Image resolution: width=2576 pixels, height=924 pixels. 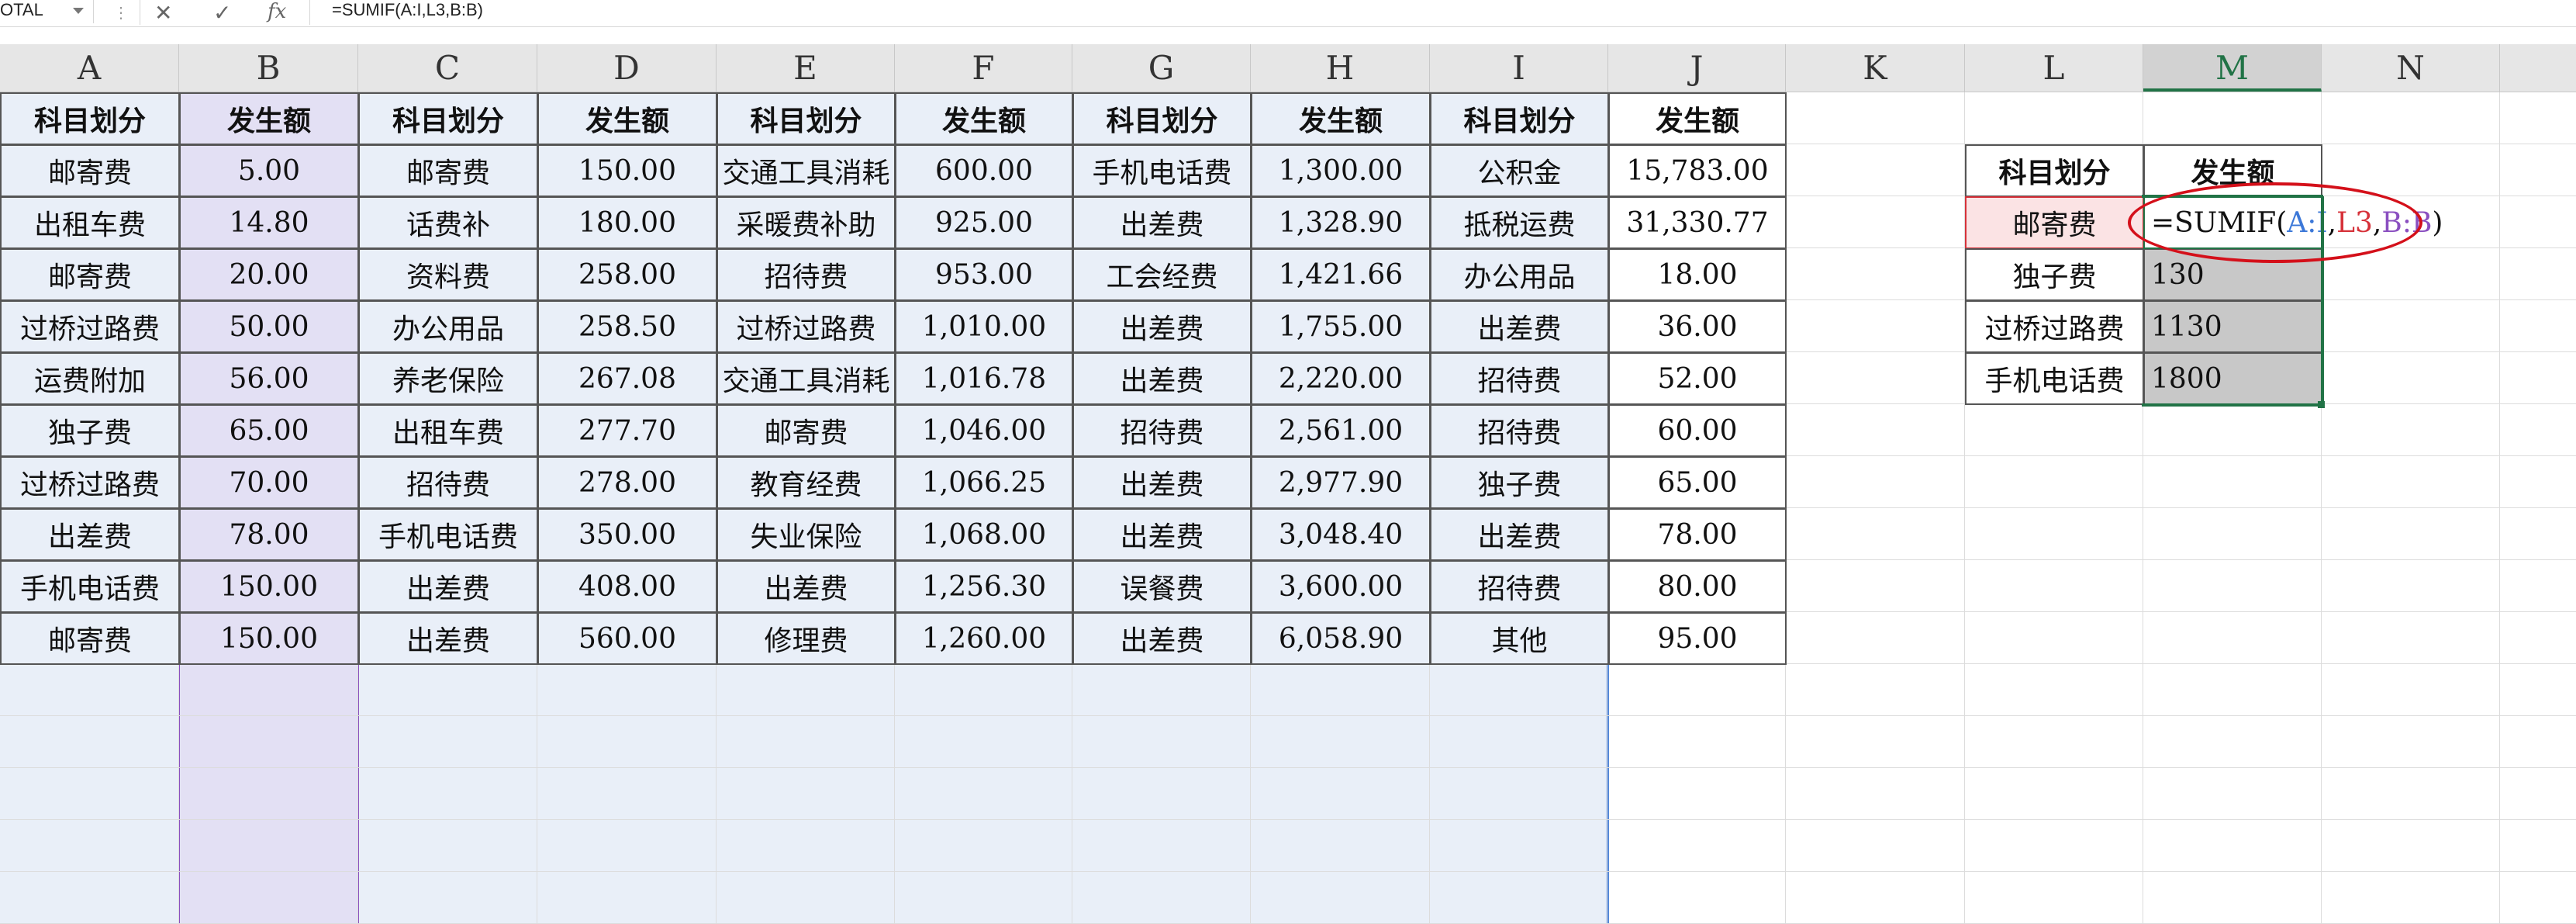 What do you see at coordinates (1341, 378) in the screenshot?
I see `table-cell: 2,220.00` at bounding box center [1341, 378].